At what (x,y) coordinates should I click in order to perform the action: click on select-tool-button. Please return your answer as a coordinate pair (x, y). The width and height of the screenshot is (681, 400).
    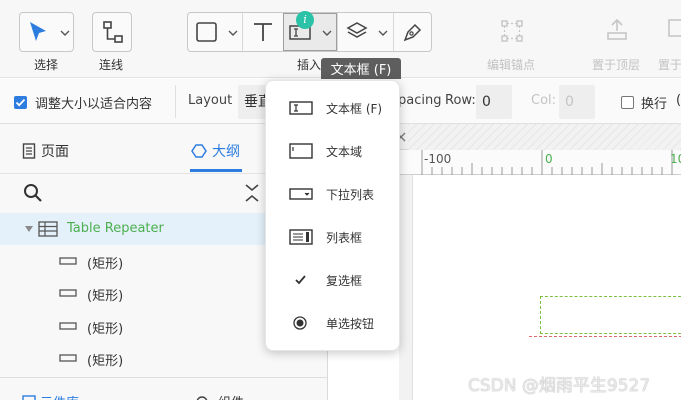
    Looking at the image, I should click on (46, 32).